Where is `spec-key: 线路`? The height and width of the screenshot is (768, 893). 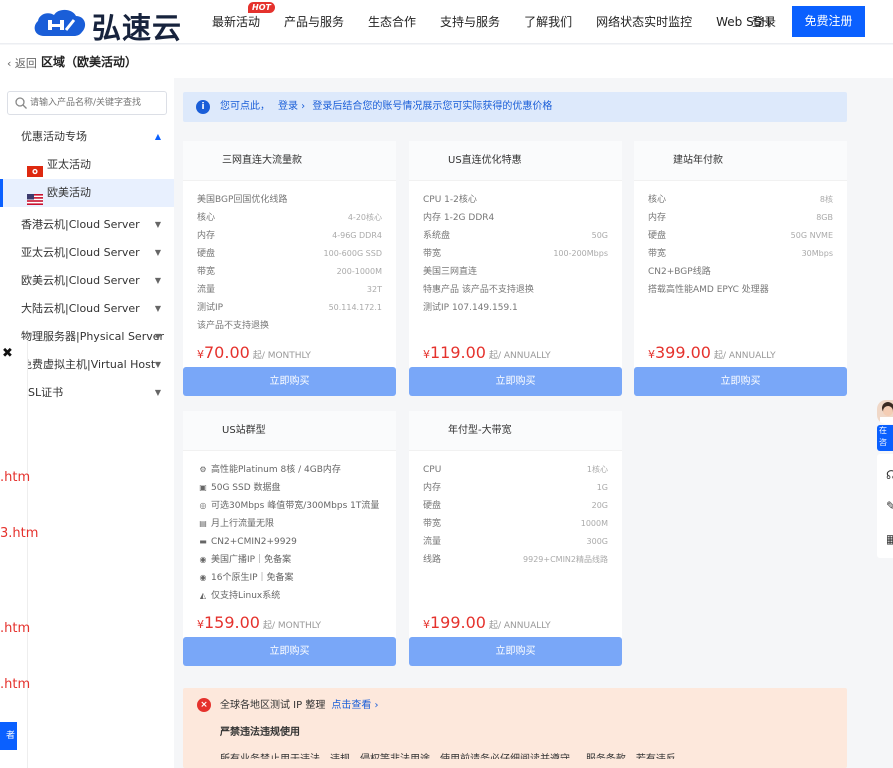
spec-key: 线路 is located at coordinates (432, 560).